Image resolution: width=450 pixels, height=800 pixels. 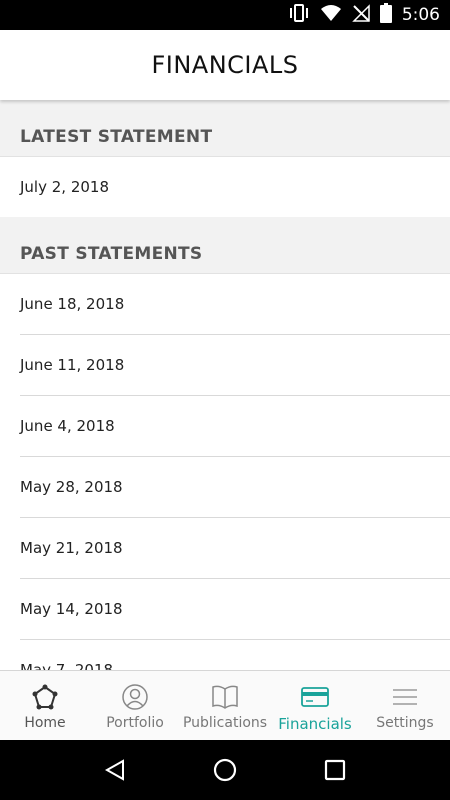 What do you see at coordinates (135, 697) in the screenshot?
I see `person-circle-icon` at bounding box center [135, 697].